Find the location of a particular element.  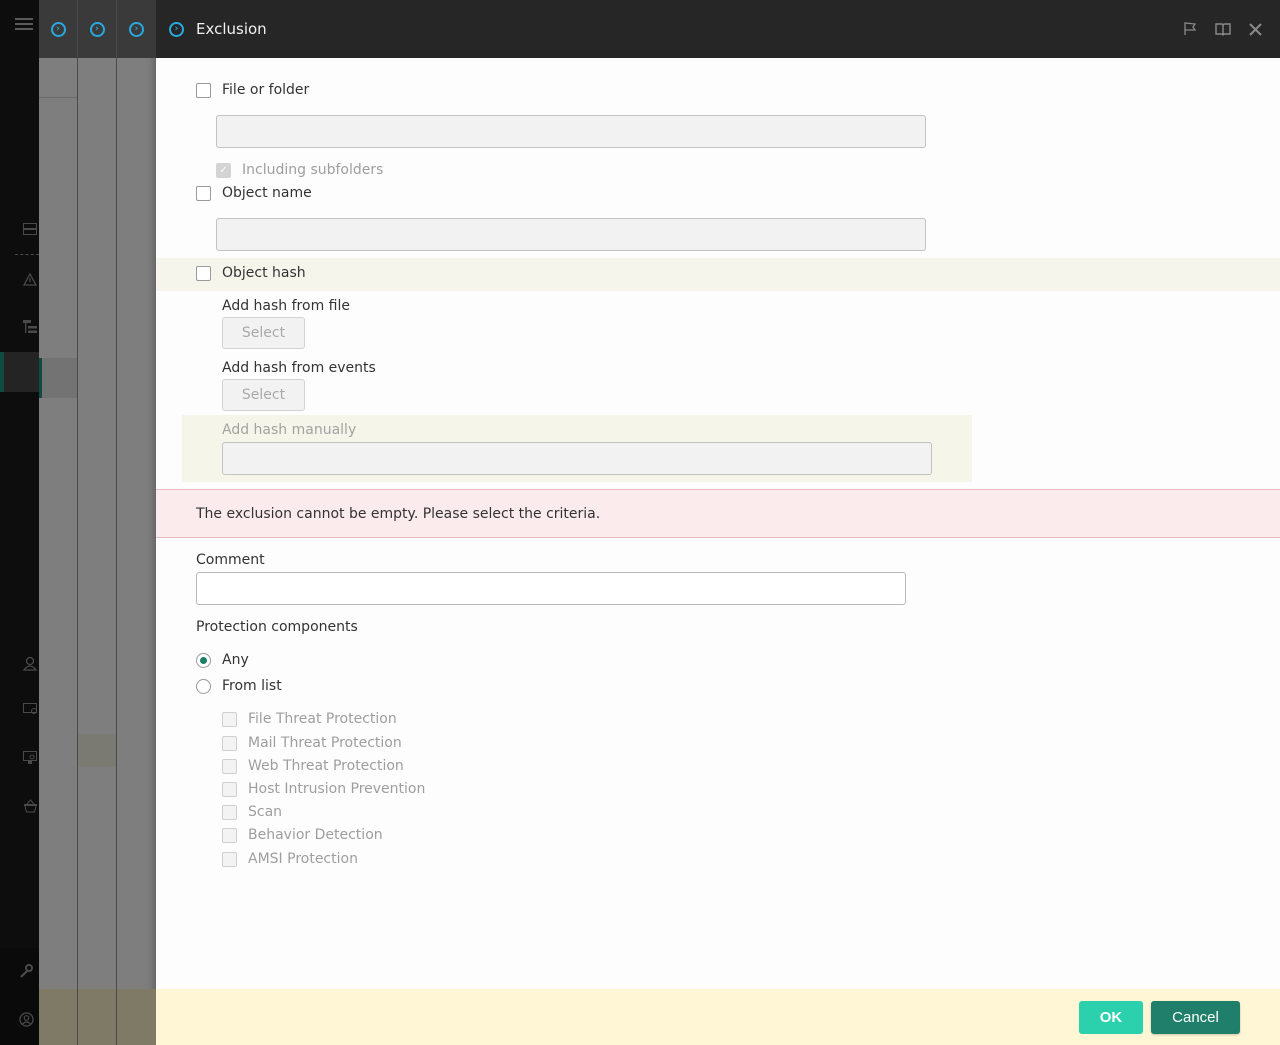

object-name-input is located at coordinates (571, 234).